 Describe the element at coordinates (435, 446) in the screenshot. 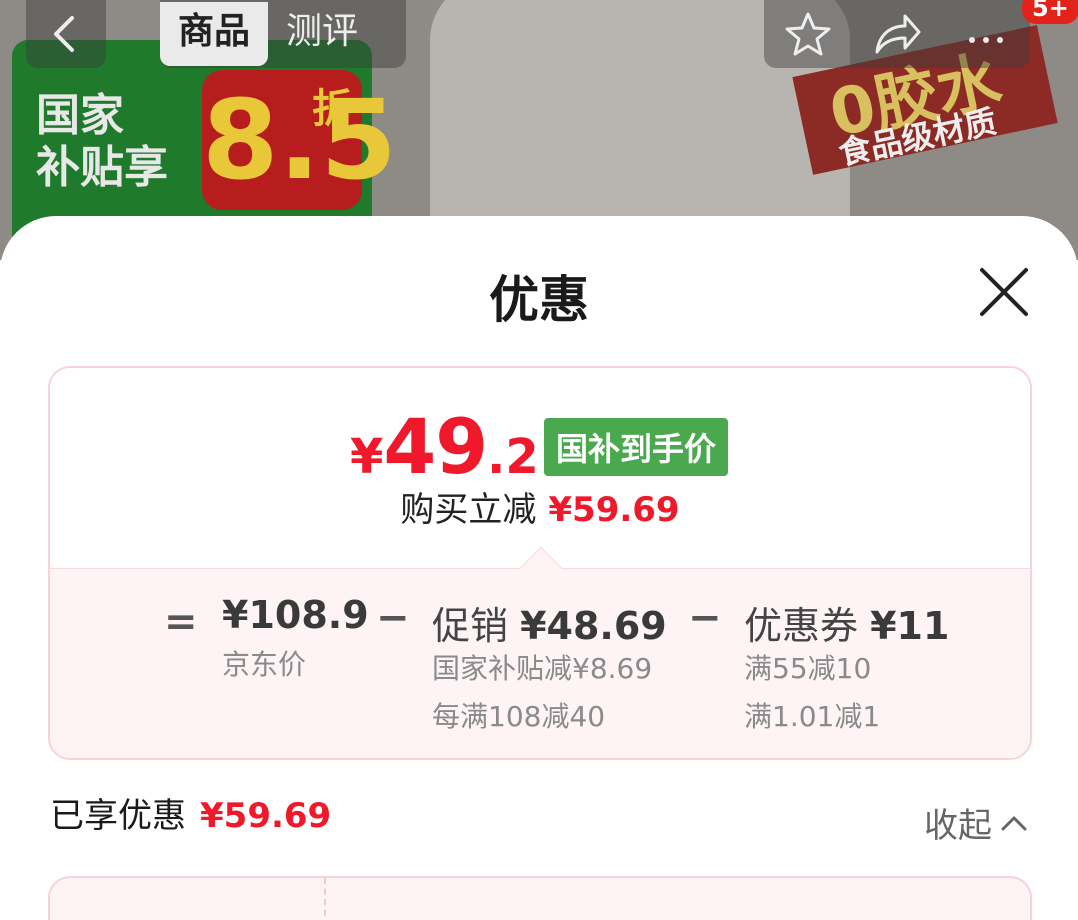

I see `final-price-integer: 49` at that location.